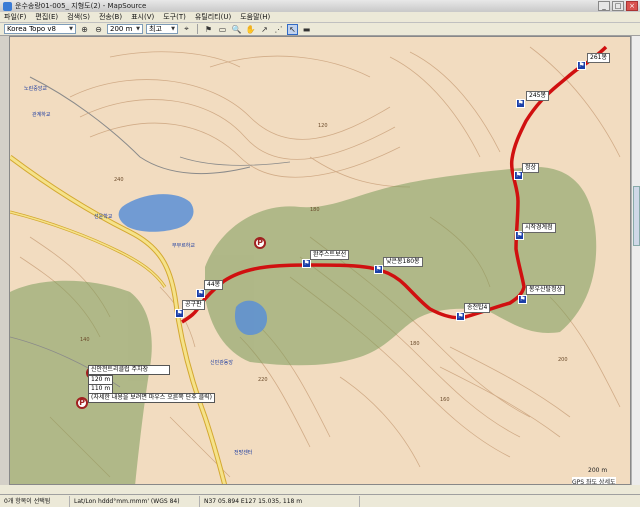  Describe the element at coordinates (598, 470) in the screenshot. I see `map-scale-label: 200 m` at that location.